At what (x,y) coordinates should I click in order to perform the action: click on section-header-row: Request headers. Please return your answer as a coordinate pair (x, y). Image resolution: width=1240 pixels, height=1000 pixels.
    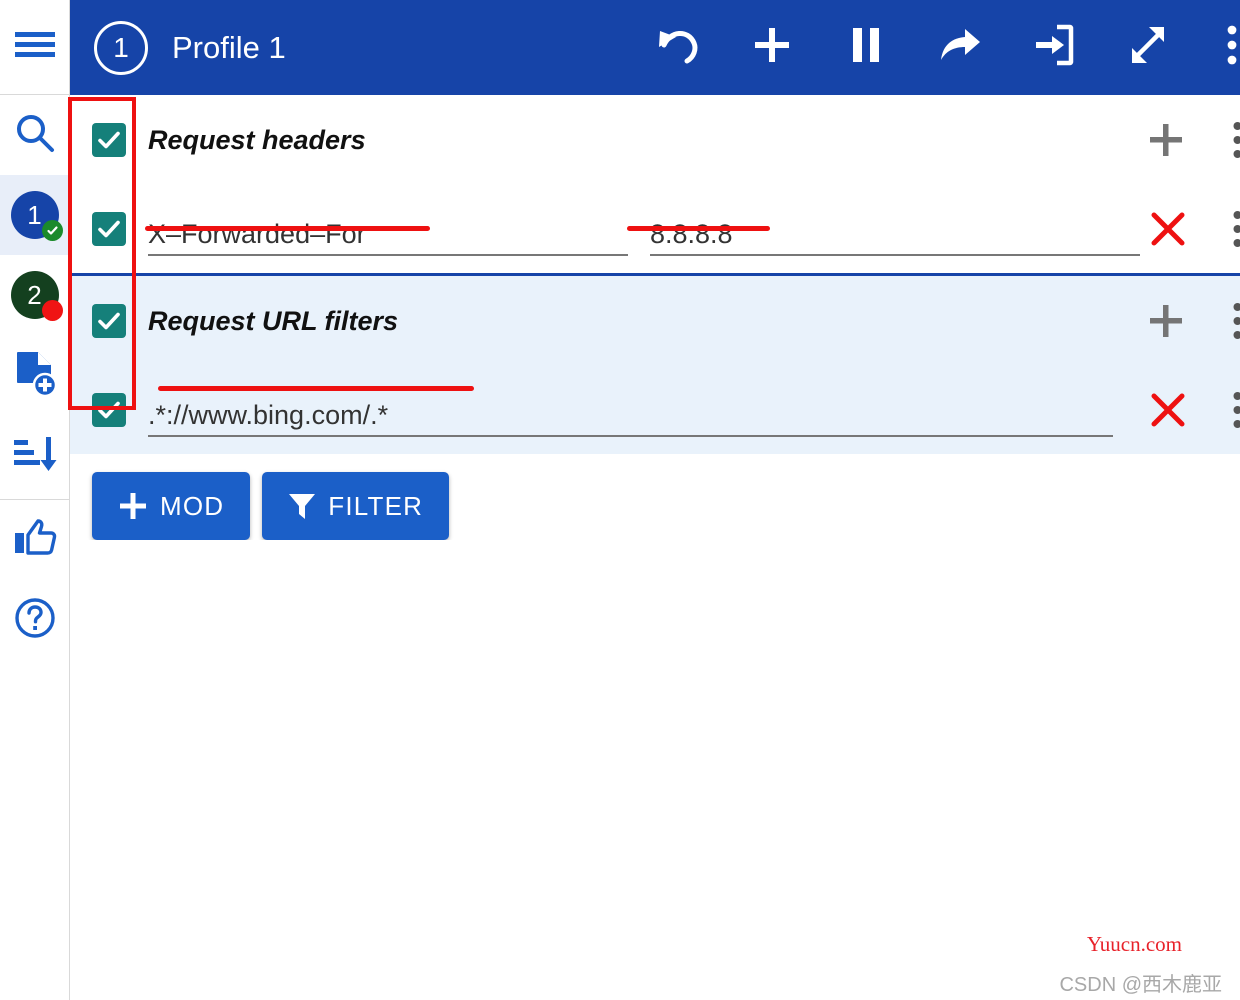
    Looking at the image, I should click on (655, 140).